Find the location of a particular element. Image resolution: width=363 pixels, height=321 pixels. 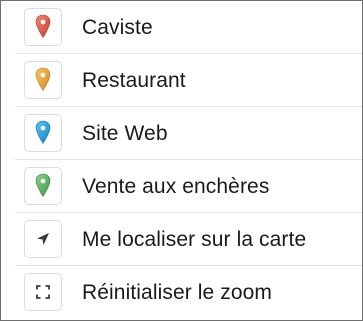

menu-item-label: Site Web is located at coordinates (125, 133).